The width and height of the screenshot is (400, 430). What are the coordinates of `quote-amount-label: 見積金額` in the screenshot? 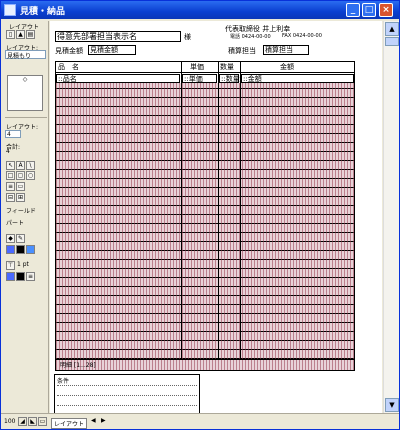 It's located at (69, 51).